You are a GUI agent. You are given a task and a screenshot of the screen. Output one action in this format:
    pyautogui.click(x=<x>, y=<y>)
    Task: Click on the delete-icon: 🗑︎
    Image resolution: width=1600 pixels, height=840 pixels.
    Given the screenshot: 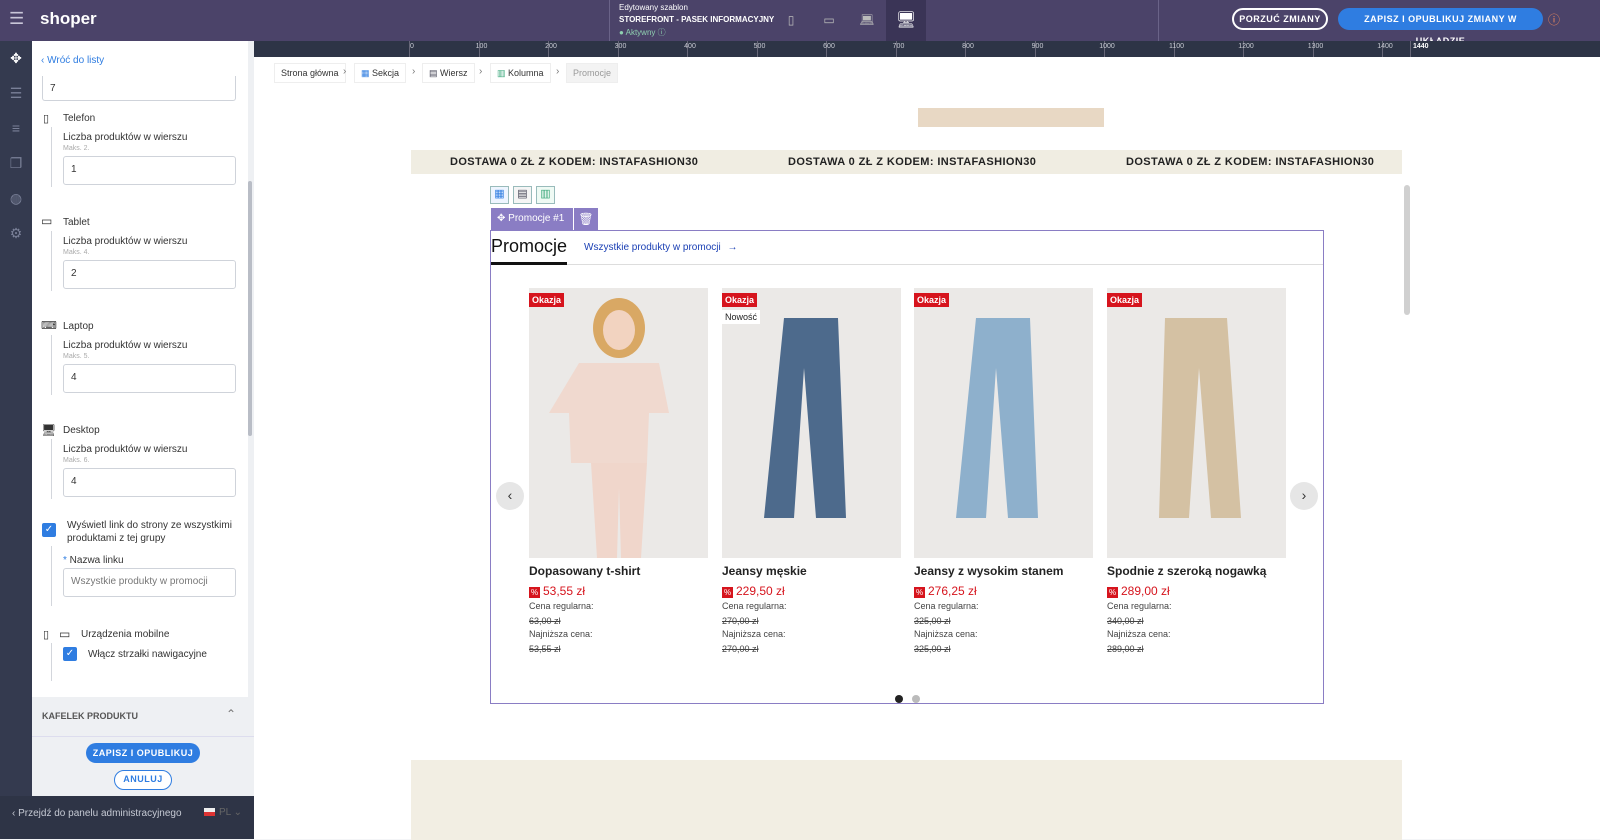 What is the action you would take?
    pyautogui.click(x=586, y=219)
    